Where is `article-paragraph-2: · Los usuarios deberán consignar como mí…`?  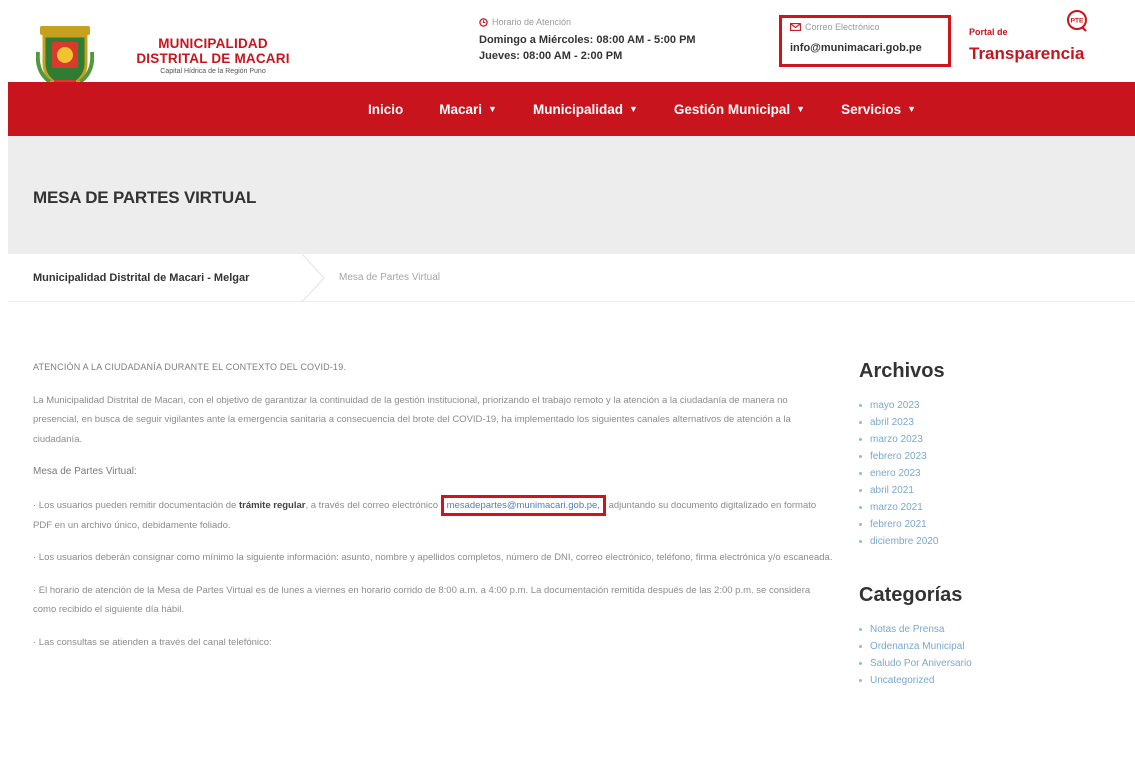
article-paragraph-2: · Los usuarios deberán consignar como mí… is located at coordinates (433, 557).